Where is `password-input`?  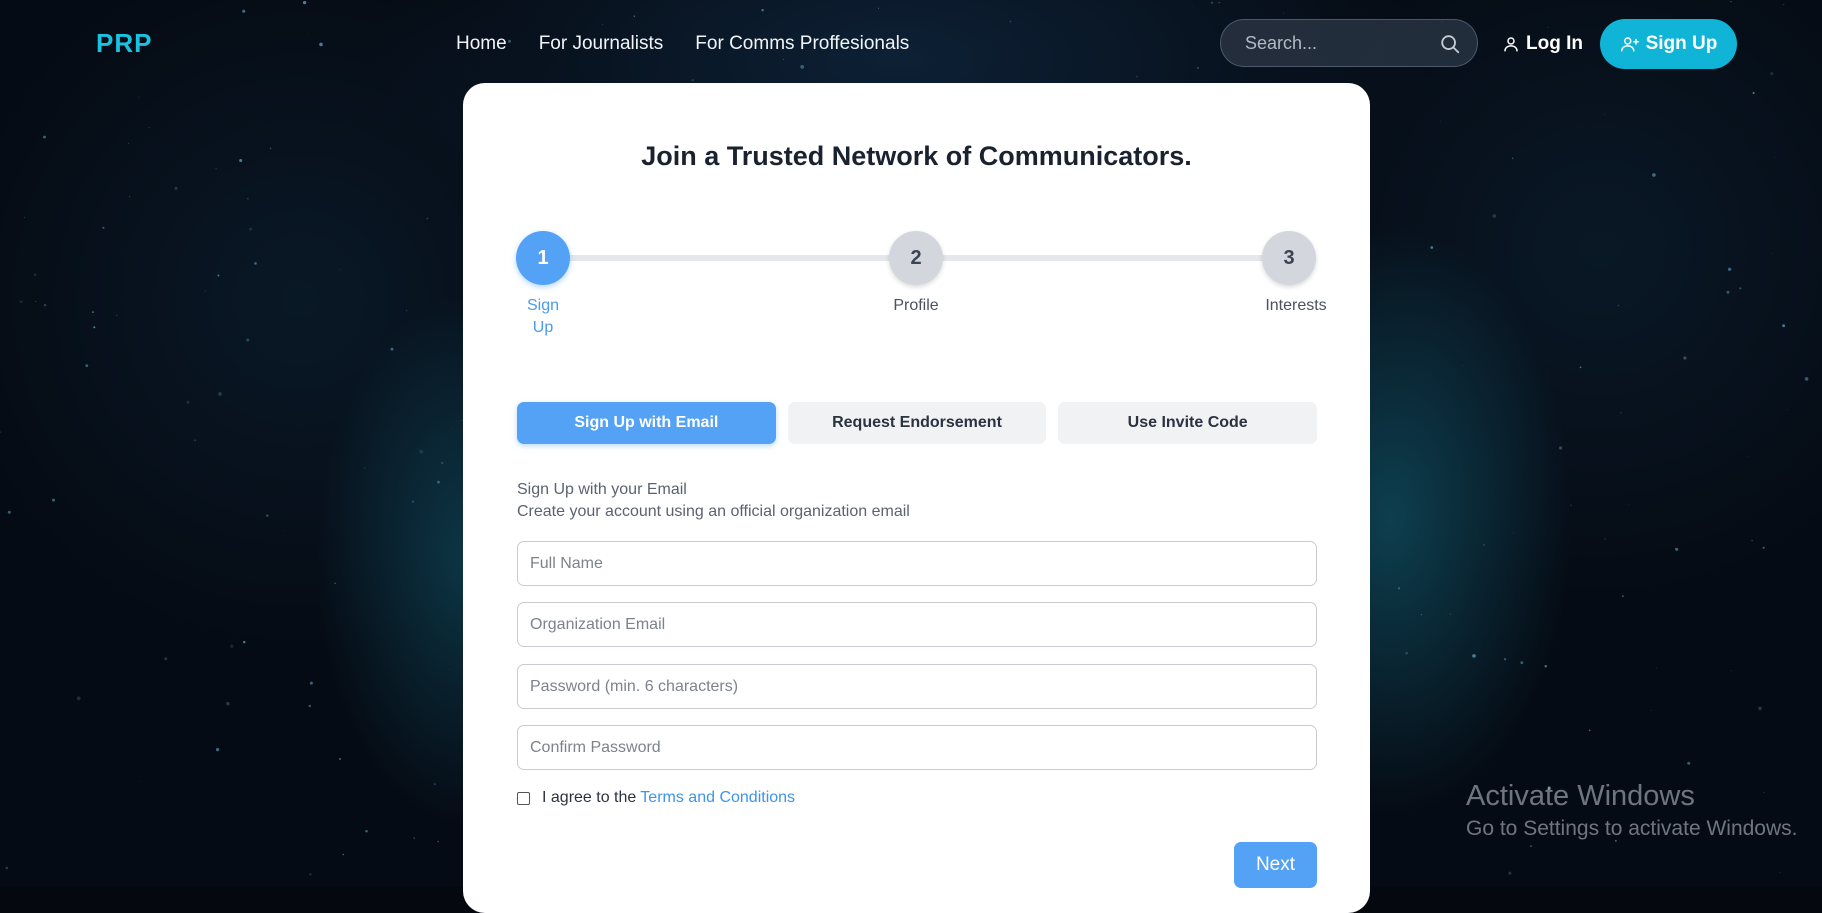 password-input is located at coordinates (917, 686).